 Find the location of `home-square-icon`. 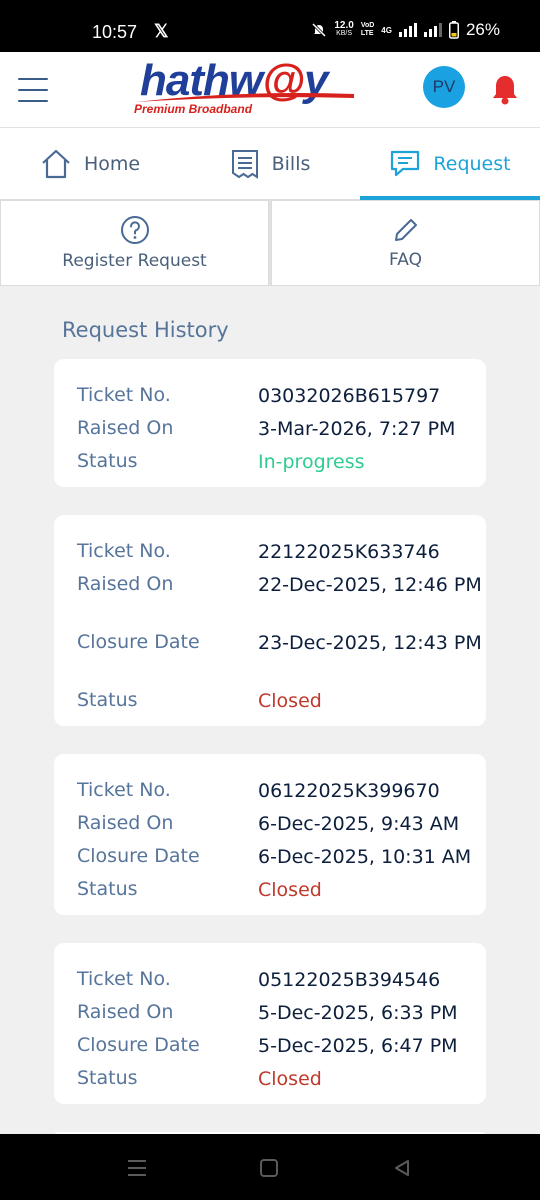

home-square-icon is located at coordinates (269, 1168).